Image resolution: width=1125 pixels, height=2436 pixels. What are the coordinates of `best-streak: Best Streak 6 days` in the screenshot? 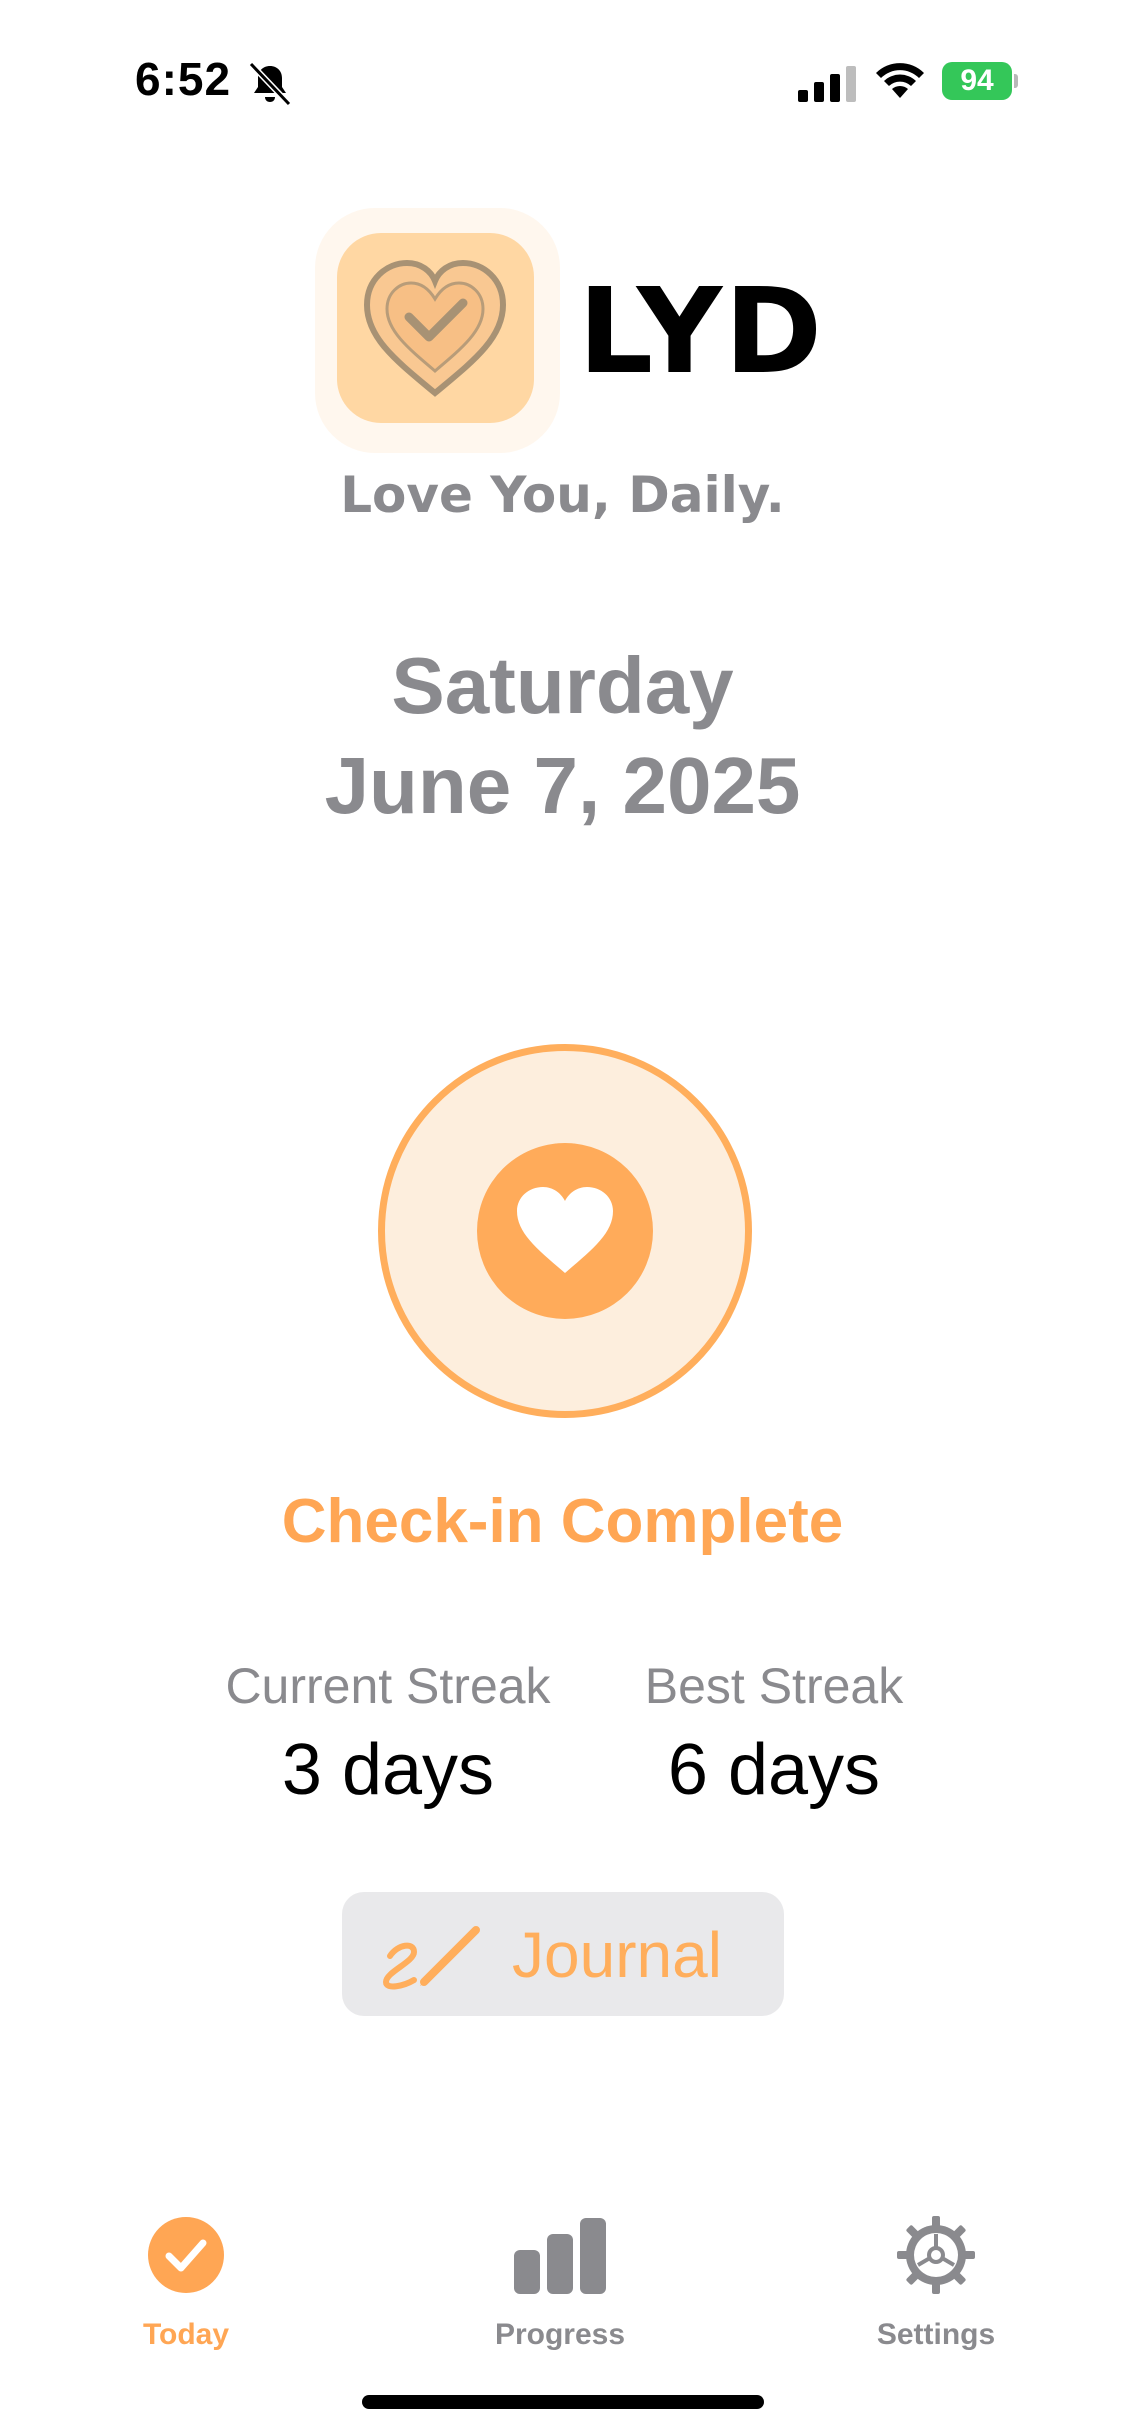 It's located at (774, 1733).